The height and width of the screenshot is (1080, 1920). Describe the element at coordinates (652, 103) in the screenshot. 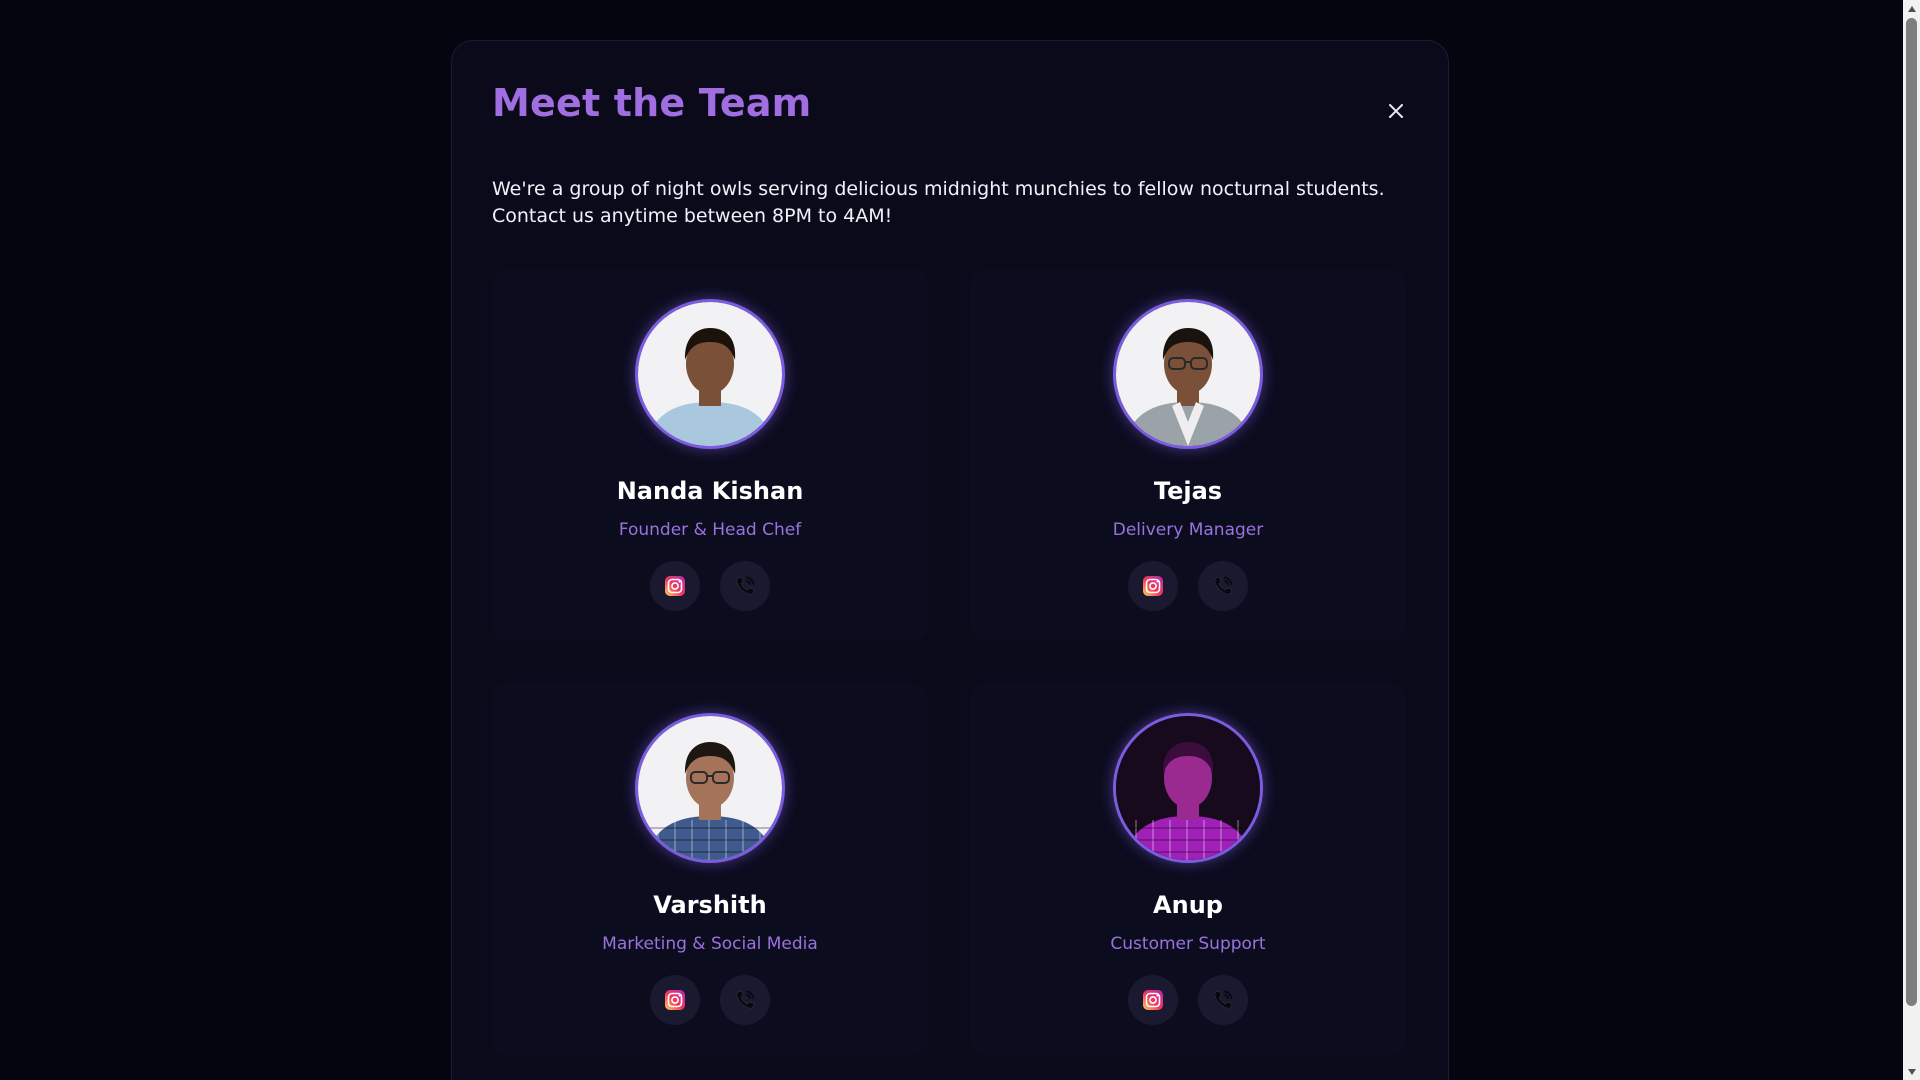

I see `modal-title: Meet the Team` at that location.